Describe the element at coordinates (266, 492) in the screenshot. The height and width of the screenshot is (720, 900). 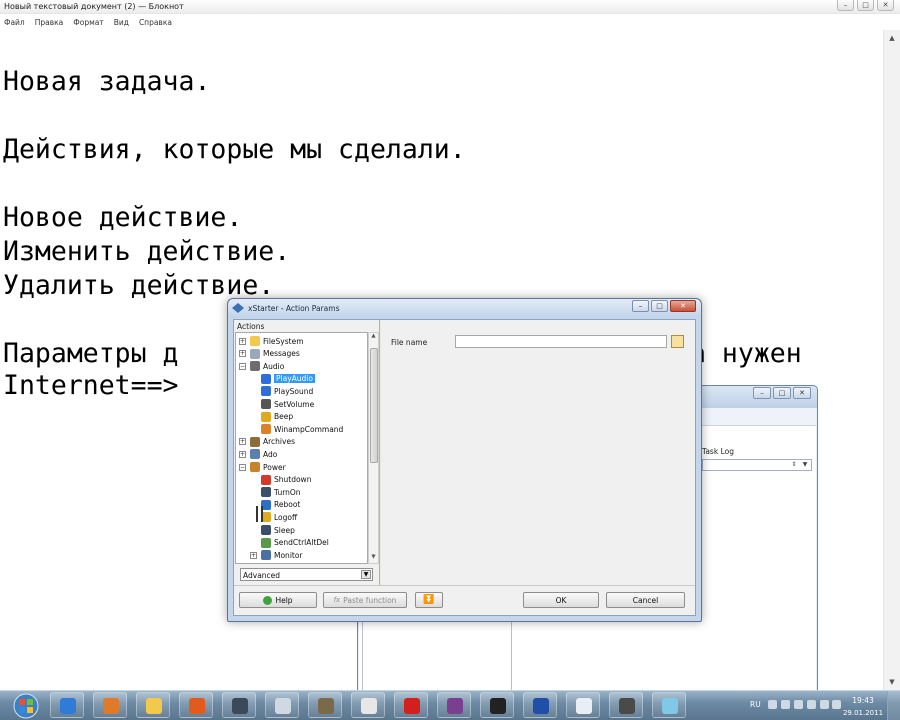
I see `computer-icon` at that location.